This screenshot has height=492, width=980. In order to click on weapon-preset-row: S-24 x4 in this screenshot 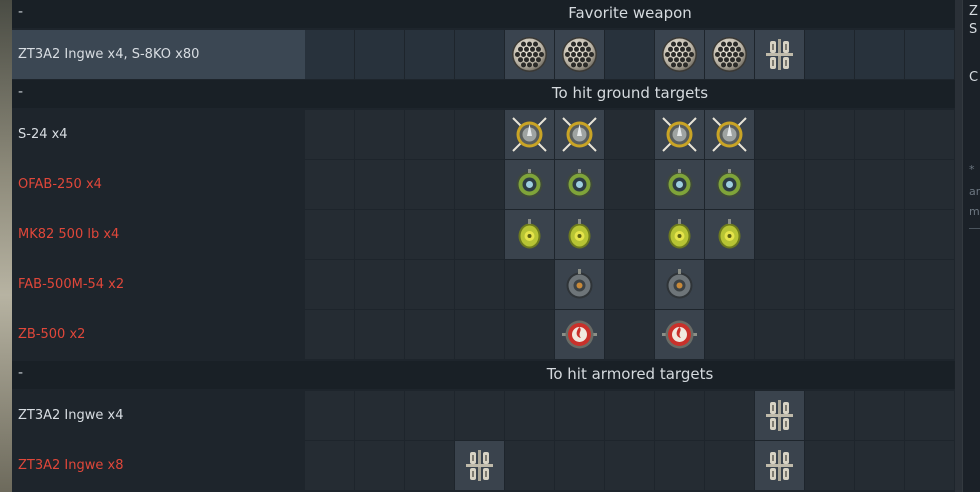, I will do `click(483, 134)`.